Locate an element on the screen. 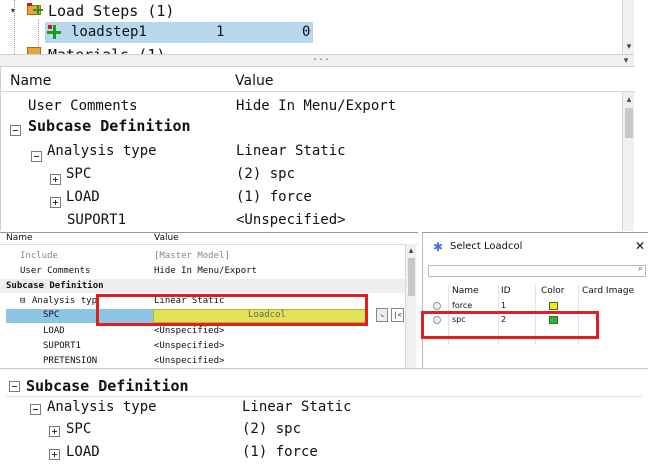  highlight-box-field is located at coordinates (232, 310).